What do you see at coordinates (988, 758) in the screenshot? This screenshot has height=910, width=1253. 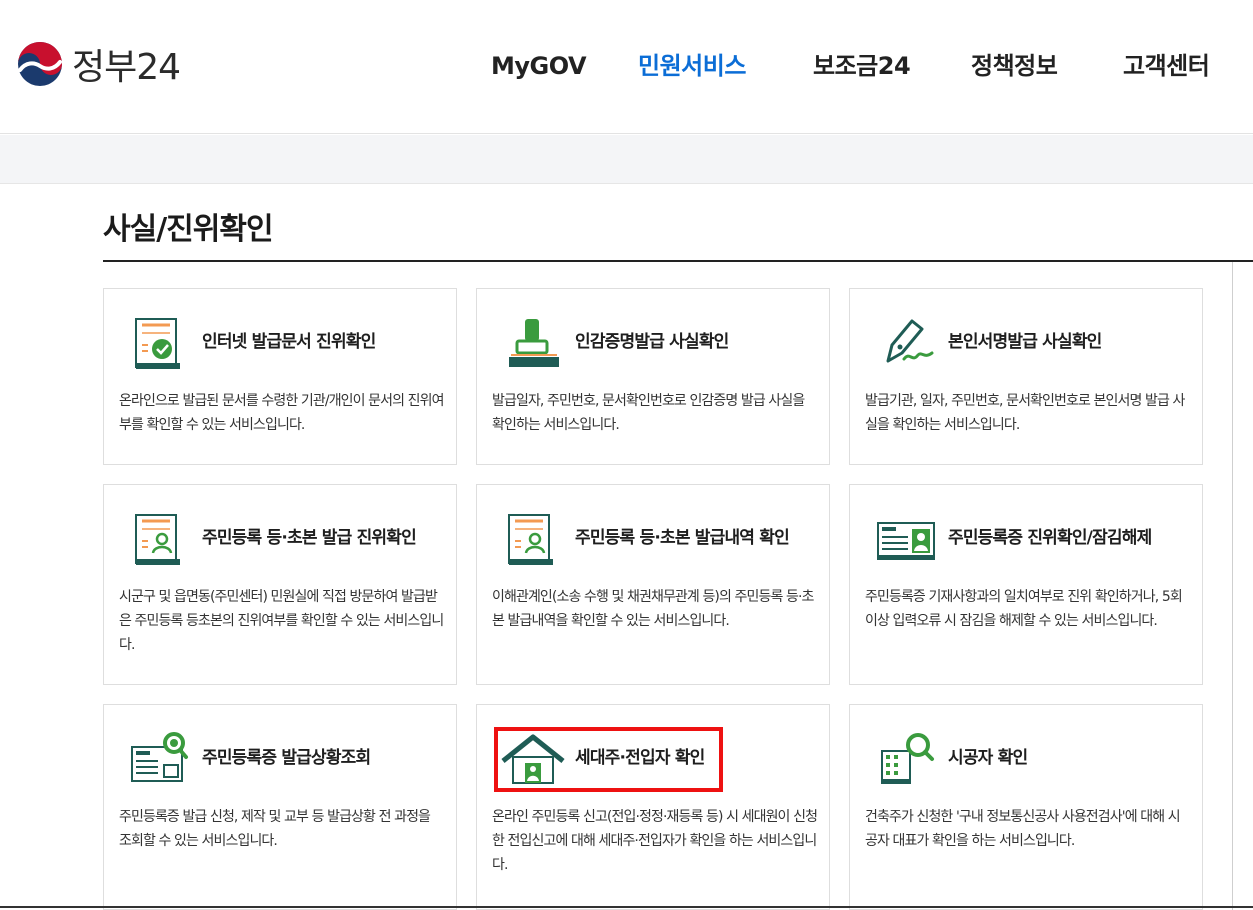 I see `card-title: 시공자 확인` at bounding box center [988, 758].